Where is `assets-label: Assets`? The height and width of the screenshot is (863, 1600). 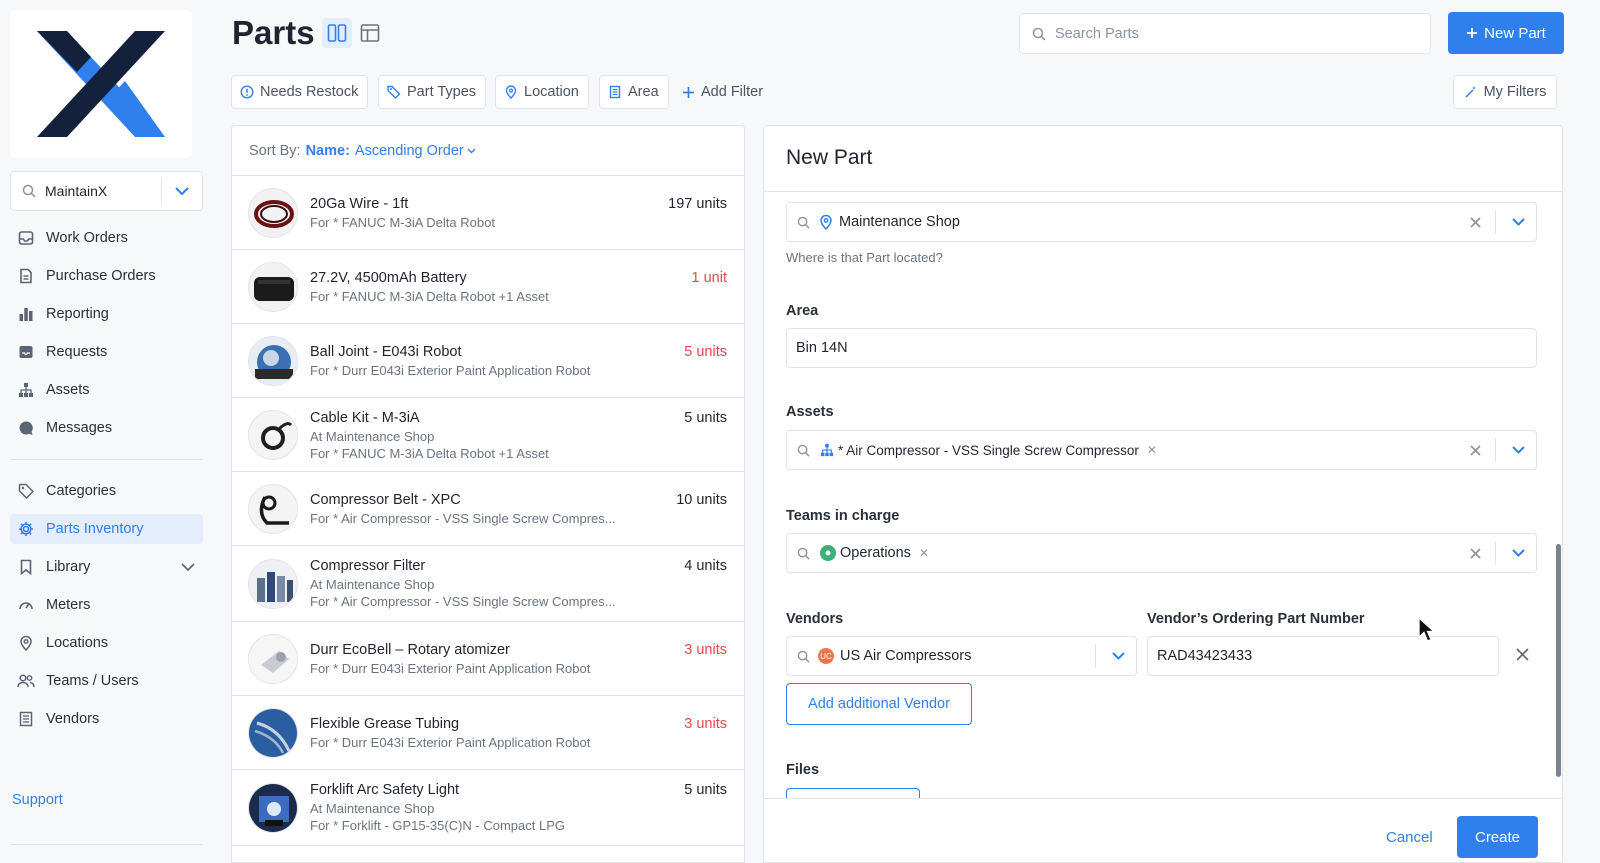 assets-label: Assets is located at coordinates (810, 412).